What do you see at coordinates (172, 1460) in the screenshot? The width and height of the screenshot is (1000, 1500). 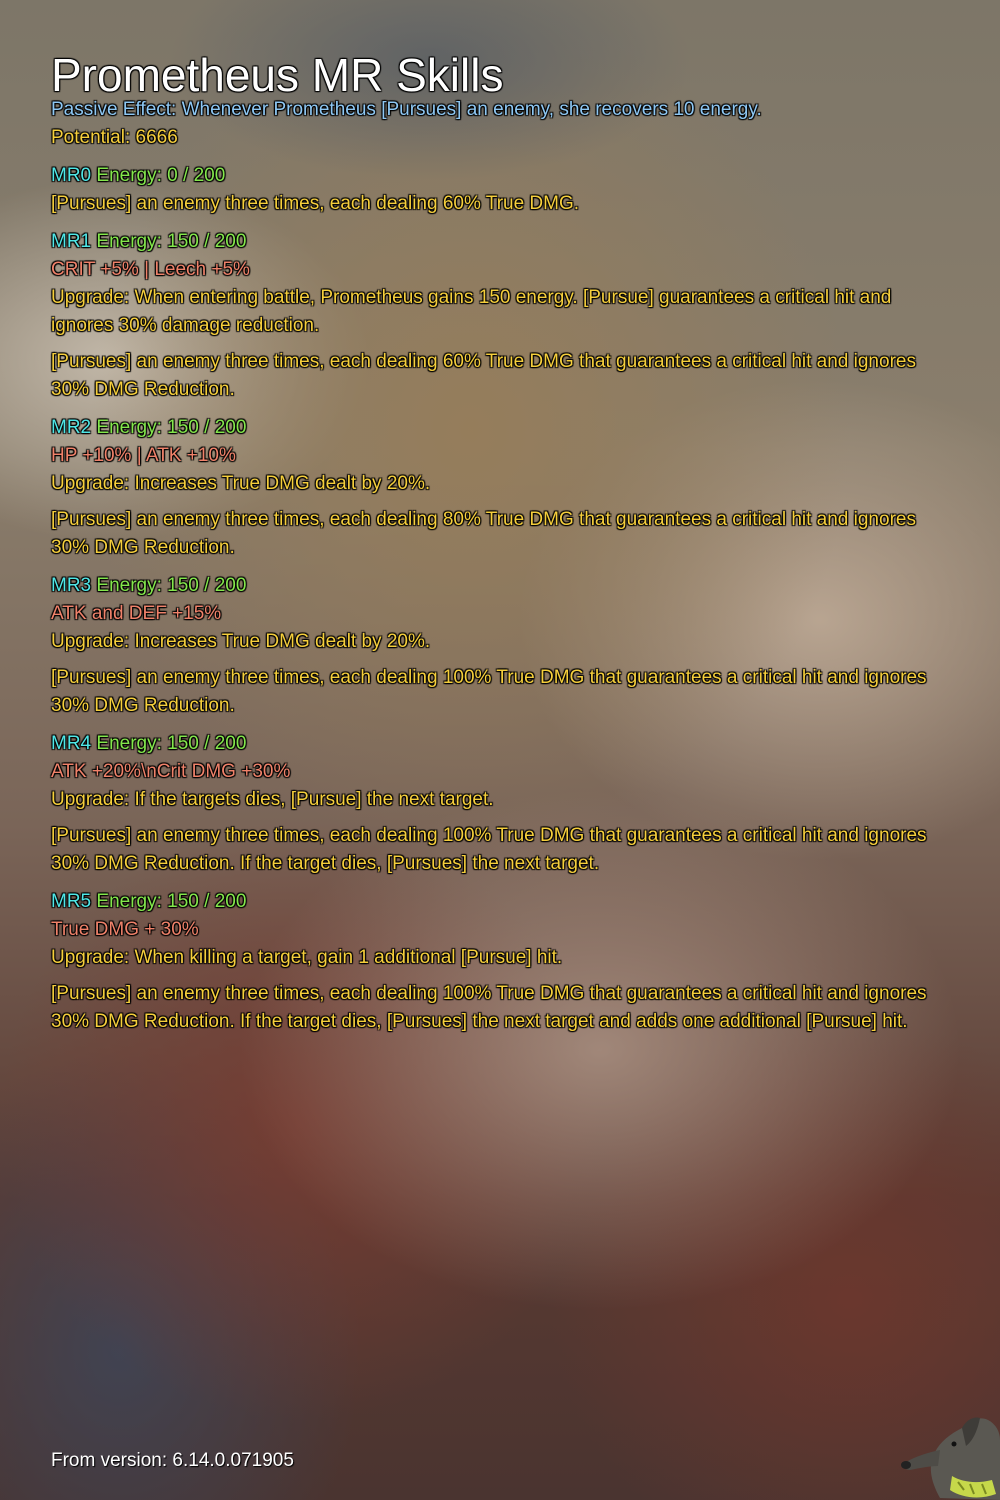 I see `version-footer: From version: 6.14.0.071905` at bounding box center [172, 1460].